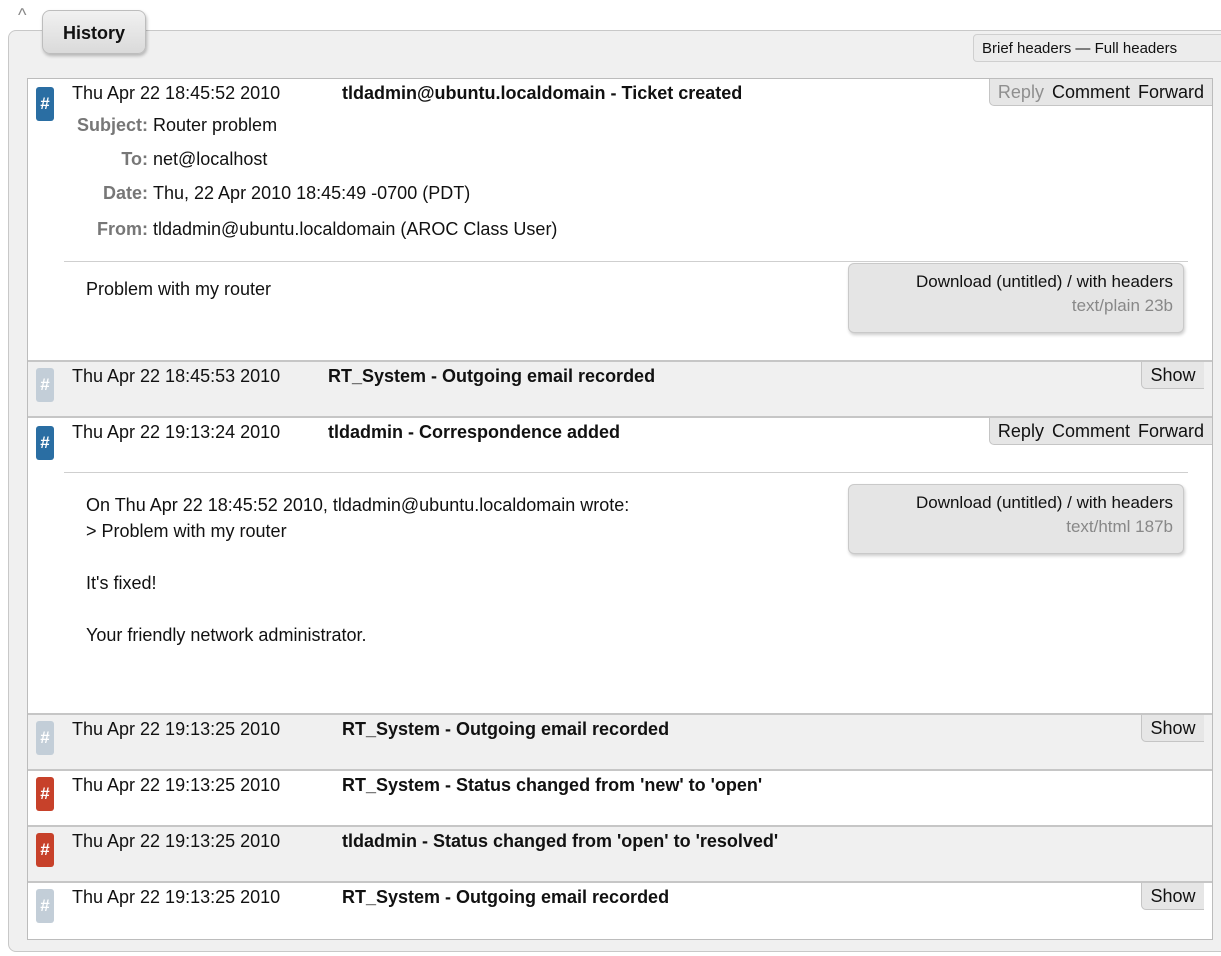 Image resolution: width=1221 pixels, height=956 pixels. What do you see at coordinates (122, 229) in the screenshot?
I see `header-key: From:` at bounding box center [122, 229].